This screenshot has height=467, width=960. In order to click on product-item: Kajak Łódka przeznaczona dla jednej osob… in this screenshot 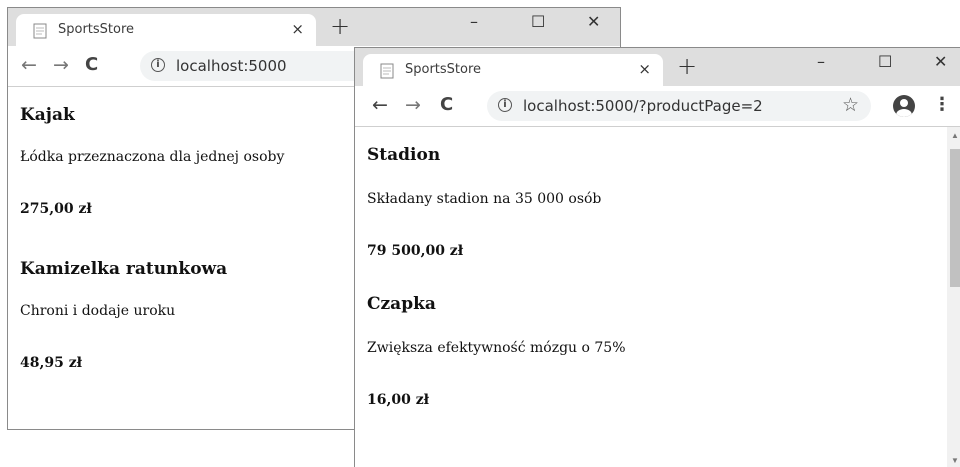, I will do `click(152, 161)`.